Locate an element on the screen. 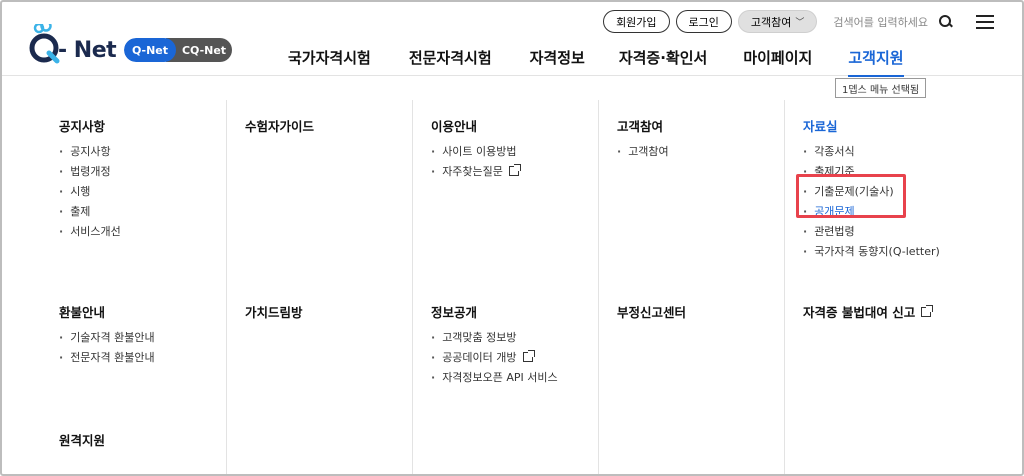 Image resolution: width=1024 pixels, height=476 pixels. menu-group-refund: 환불안내 기술자격 환불안내 전문자격 환불안내 is located at coordinates (107, 334).